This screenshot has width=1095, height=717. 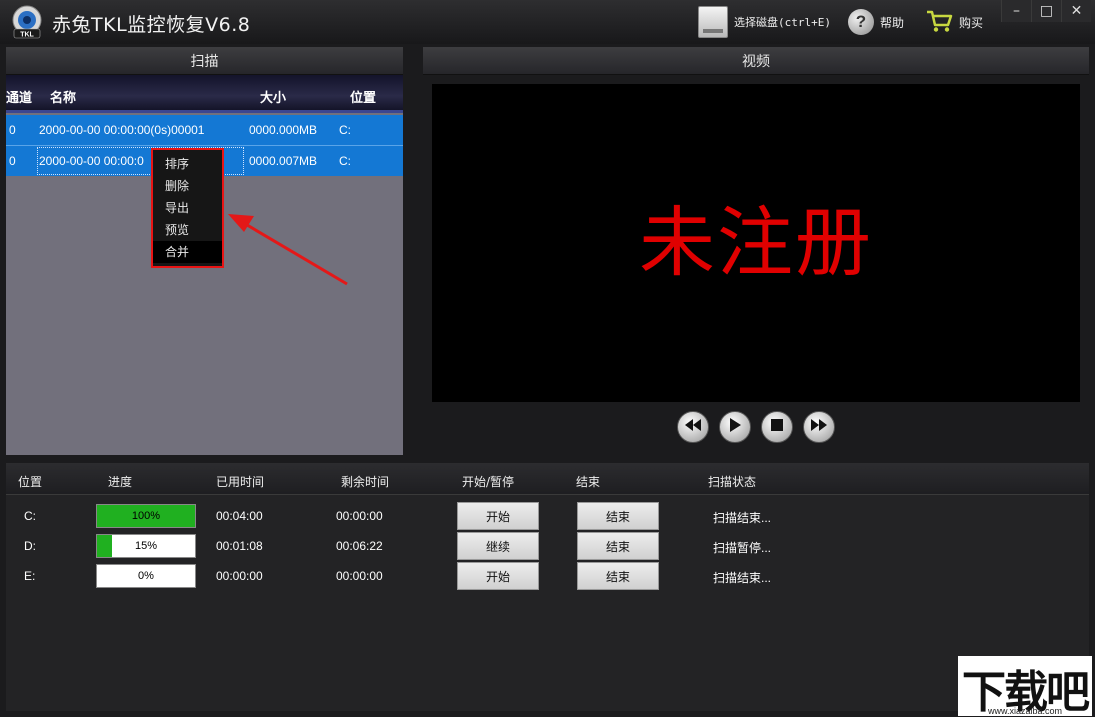 I want to click on row-location: D:, so click(x=30, y=546).